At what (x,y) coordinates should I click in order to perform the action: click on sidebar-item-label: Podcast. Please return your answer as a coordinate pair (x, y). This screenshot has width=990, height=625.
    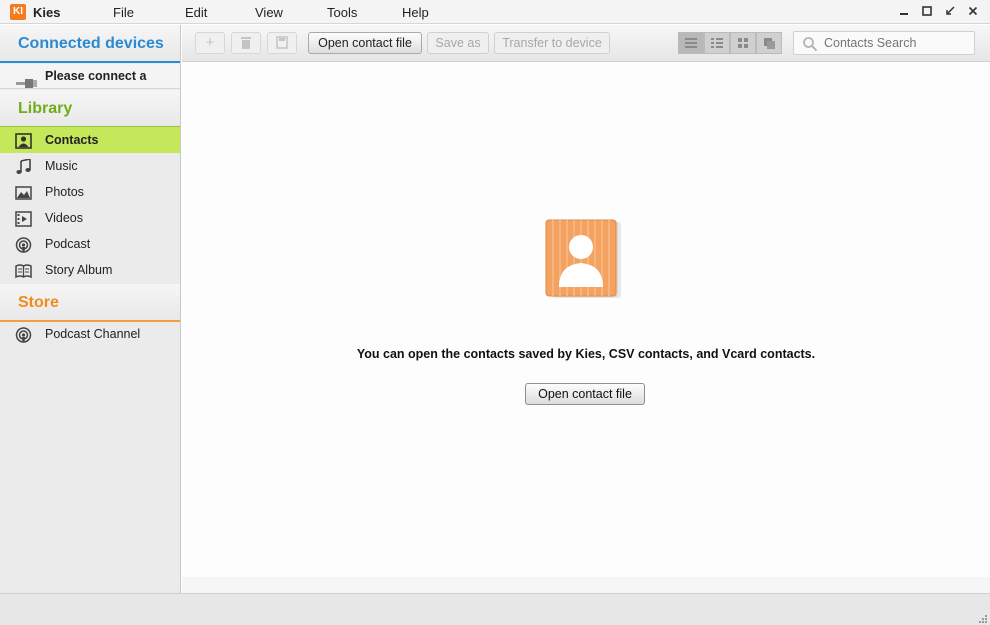
    Looking at the image, I should click on (68, 244).